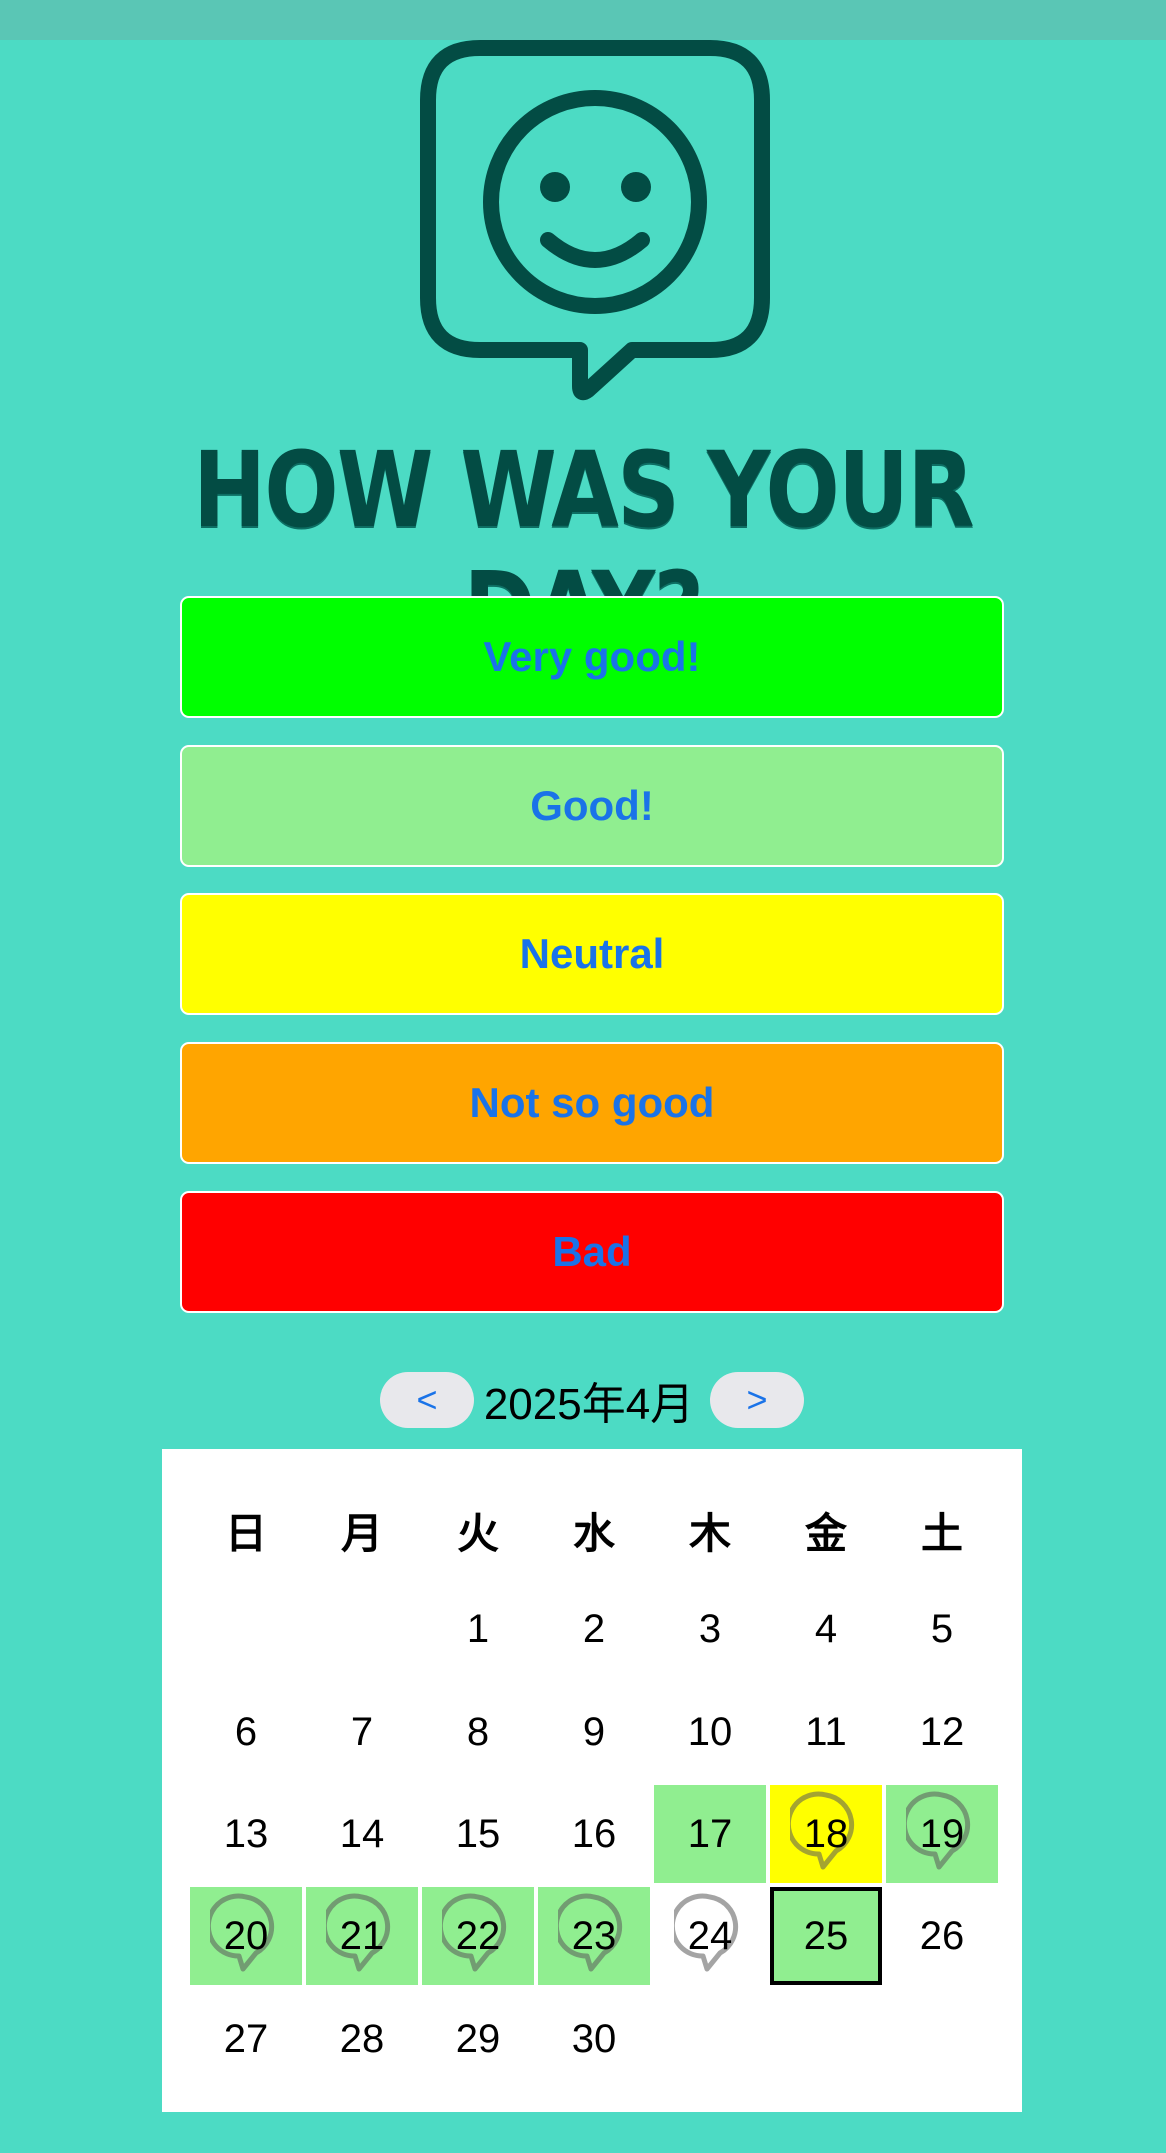 The height and width of the screenshot is (2153, 1166). I want to click on day-cell: 10, so click(710, 1732).